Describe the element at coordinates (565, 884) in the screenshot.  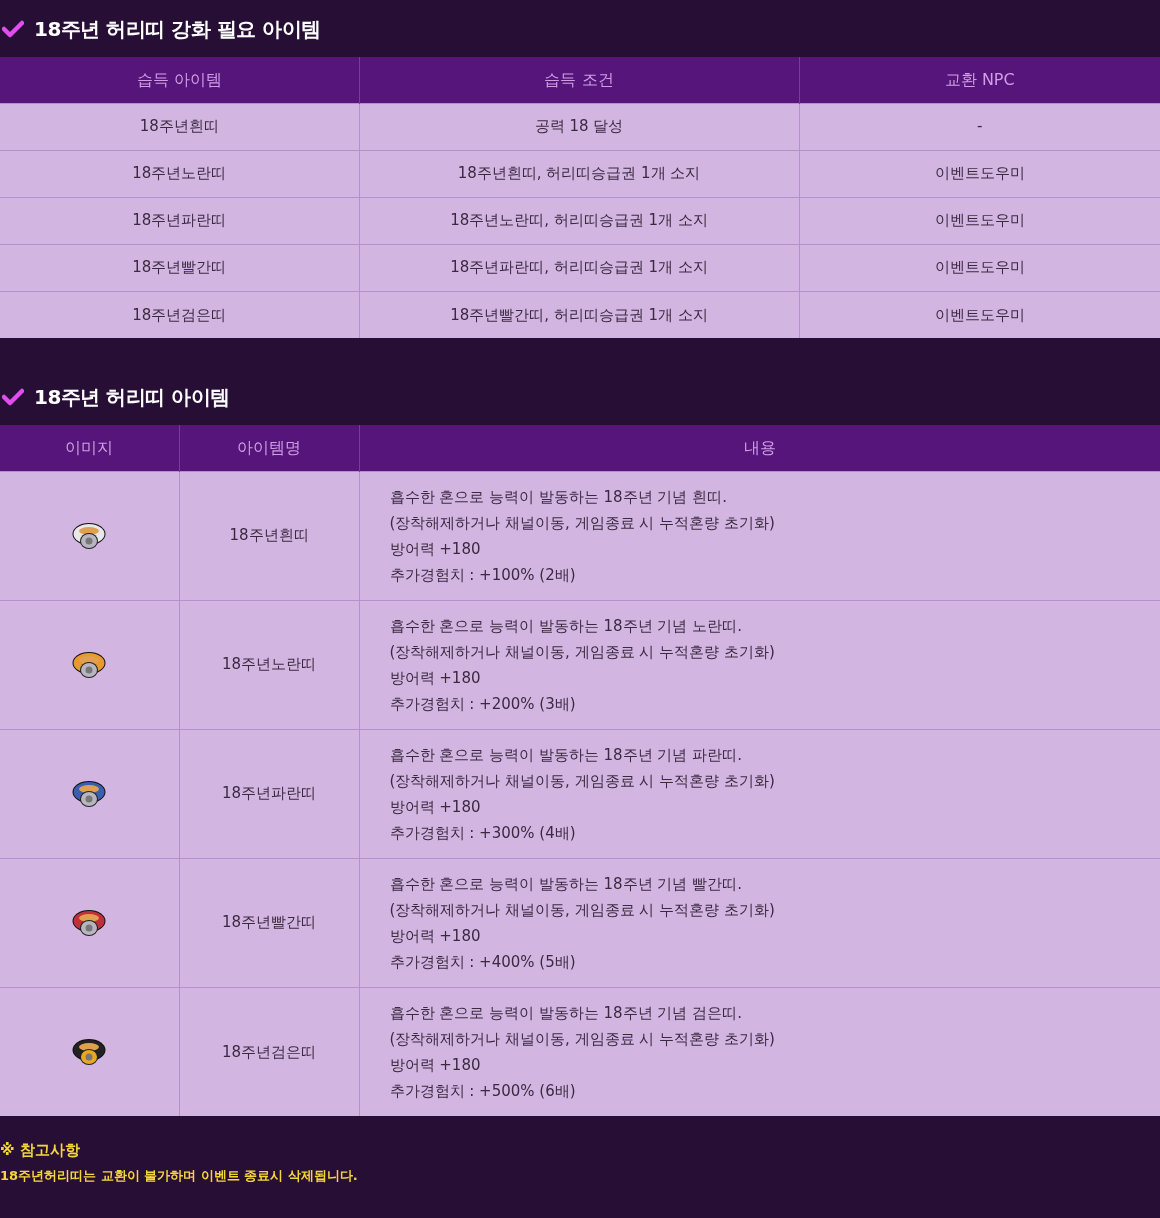
I see `description-line: 흡수한 혼으로 능력이 발동하는 18주년 기념 빨간띠.` at that location.